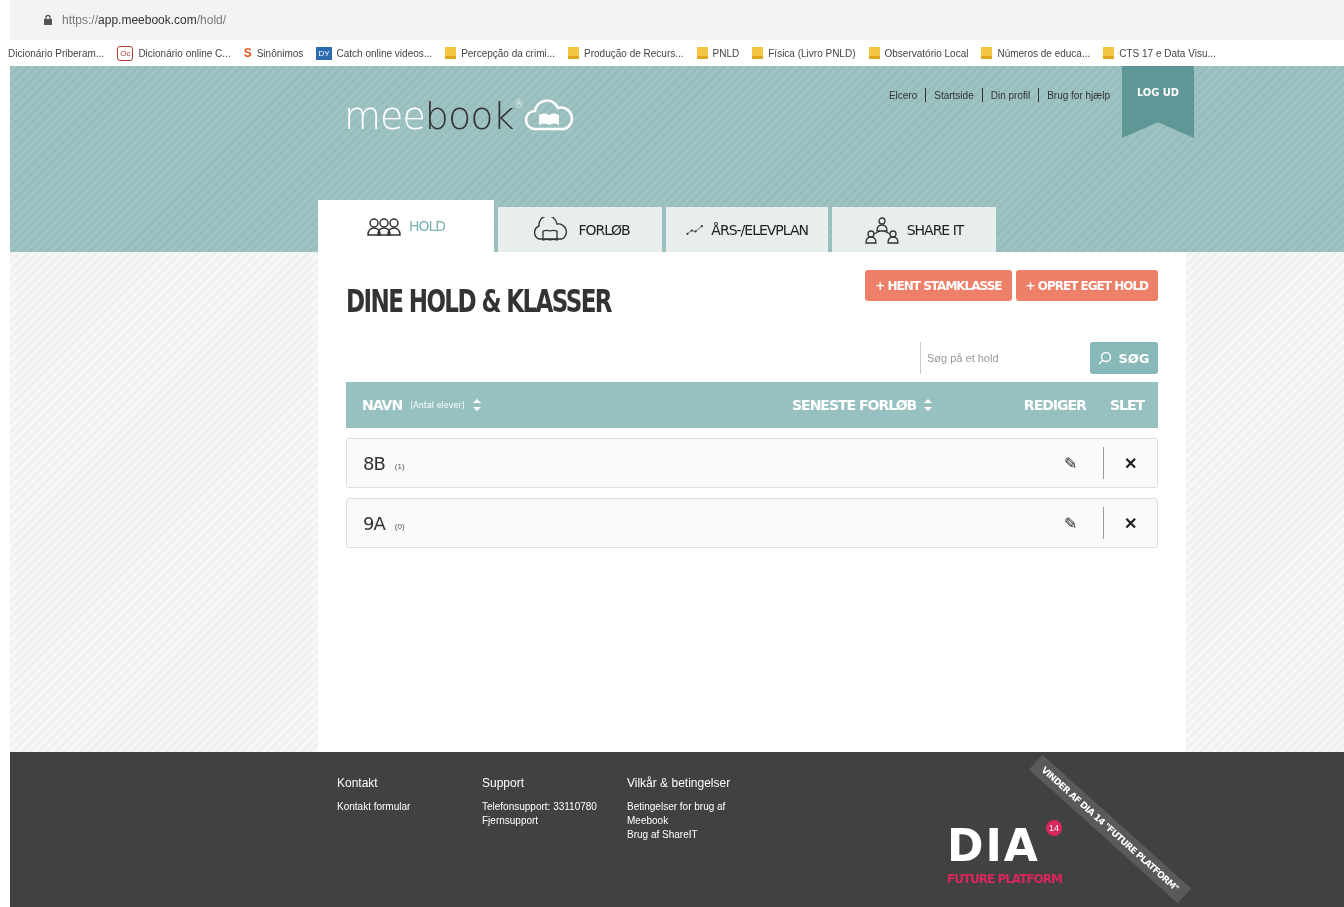 The image size is (1344, 907). What do you see at coordinates (48, 20) in the screenshot?
I see `lock-icon` at bounding box center [48, 20].